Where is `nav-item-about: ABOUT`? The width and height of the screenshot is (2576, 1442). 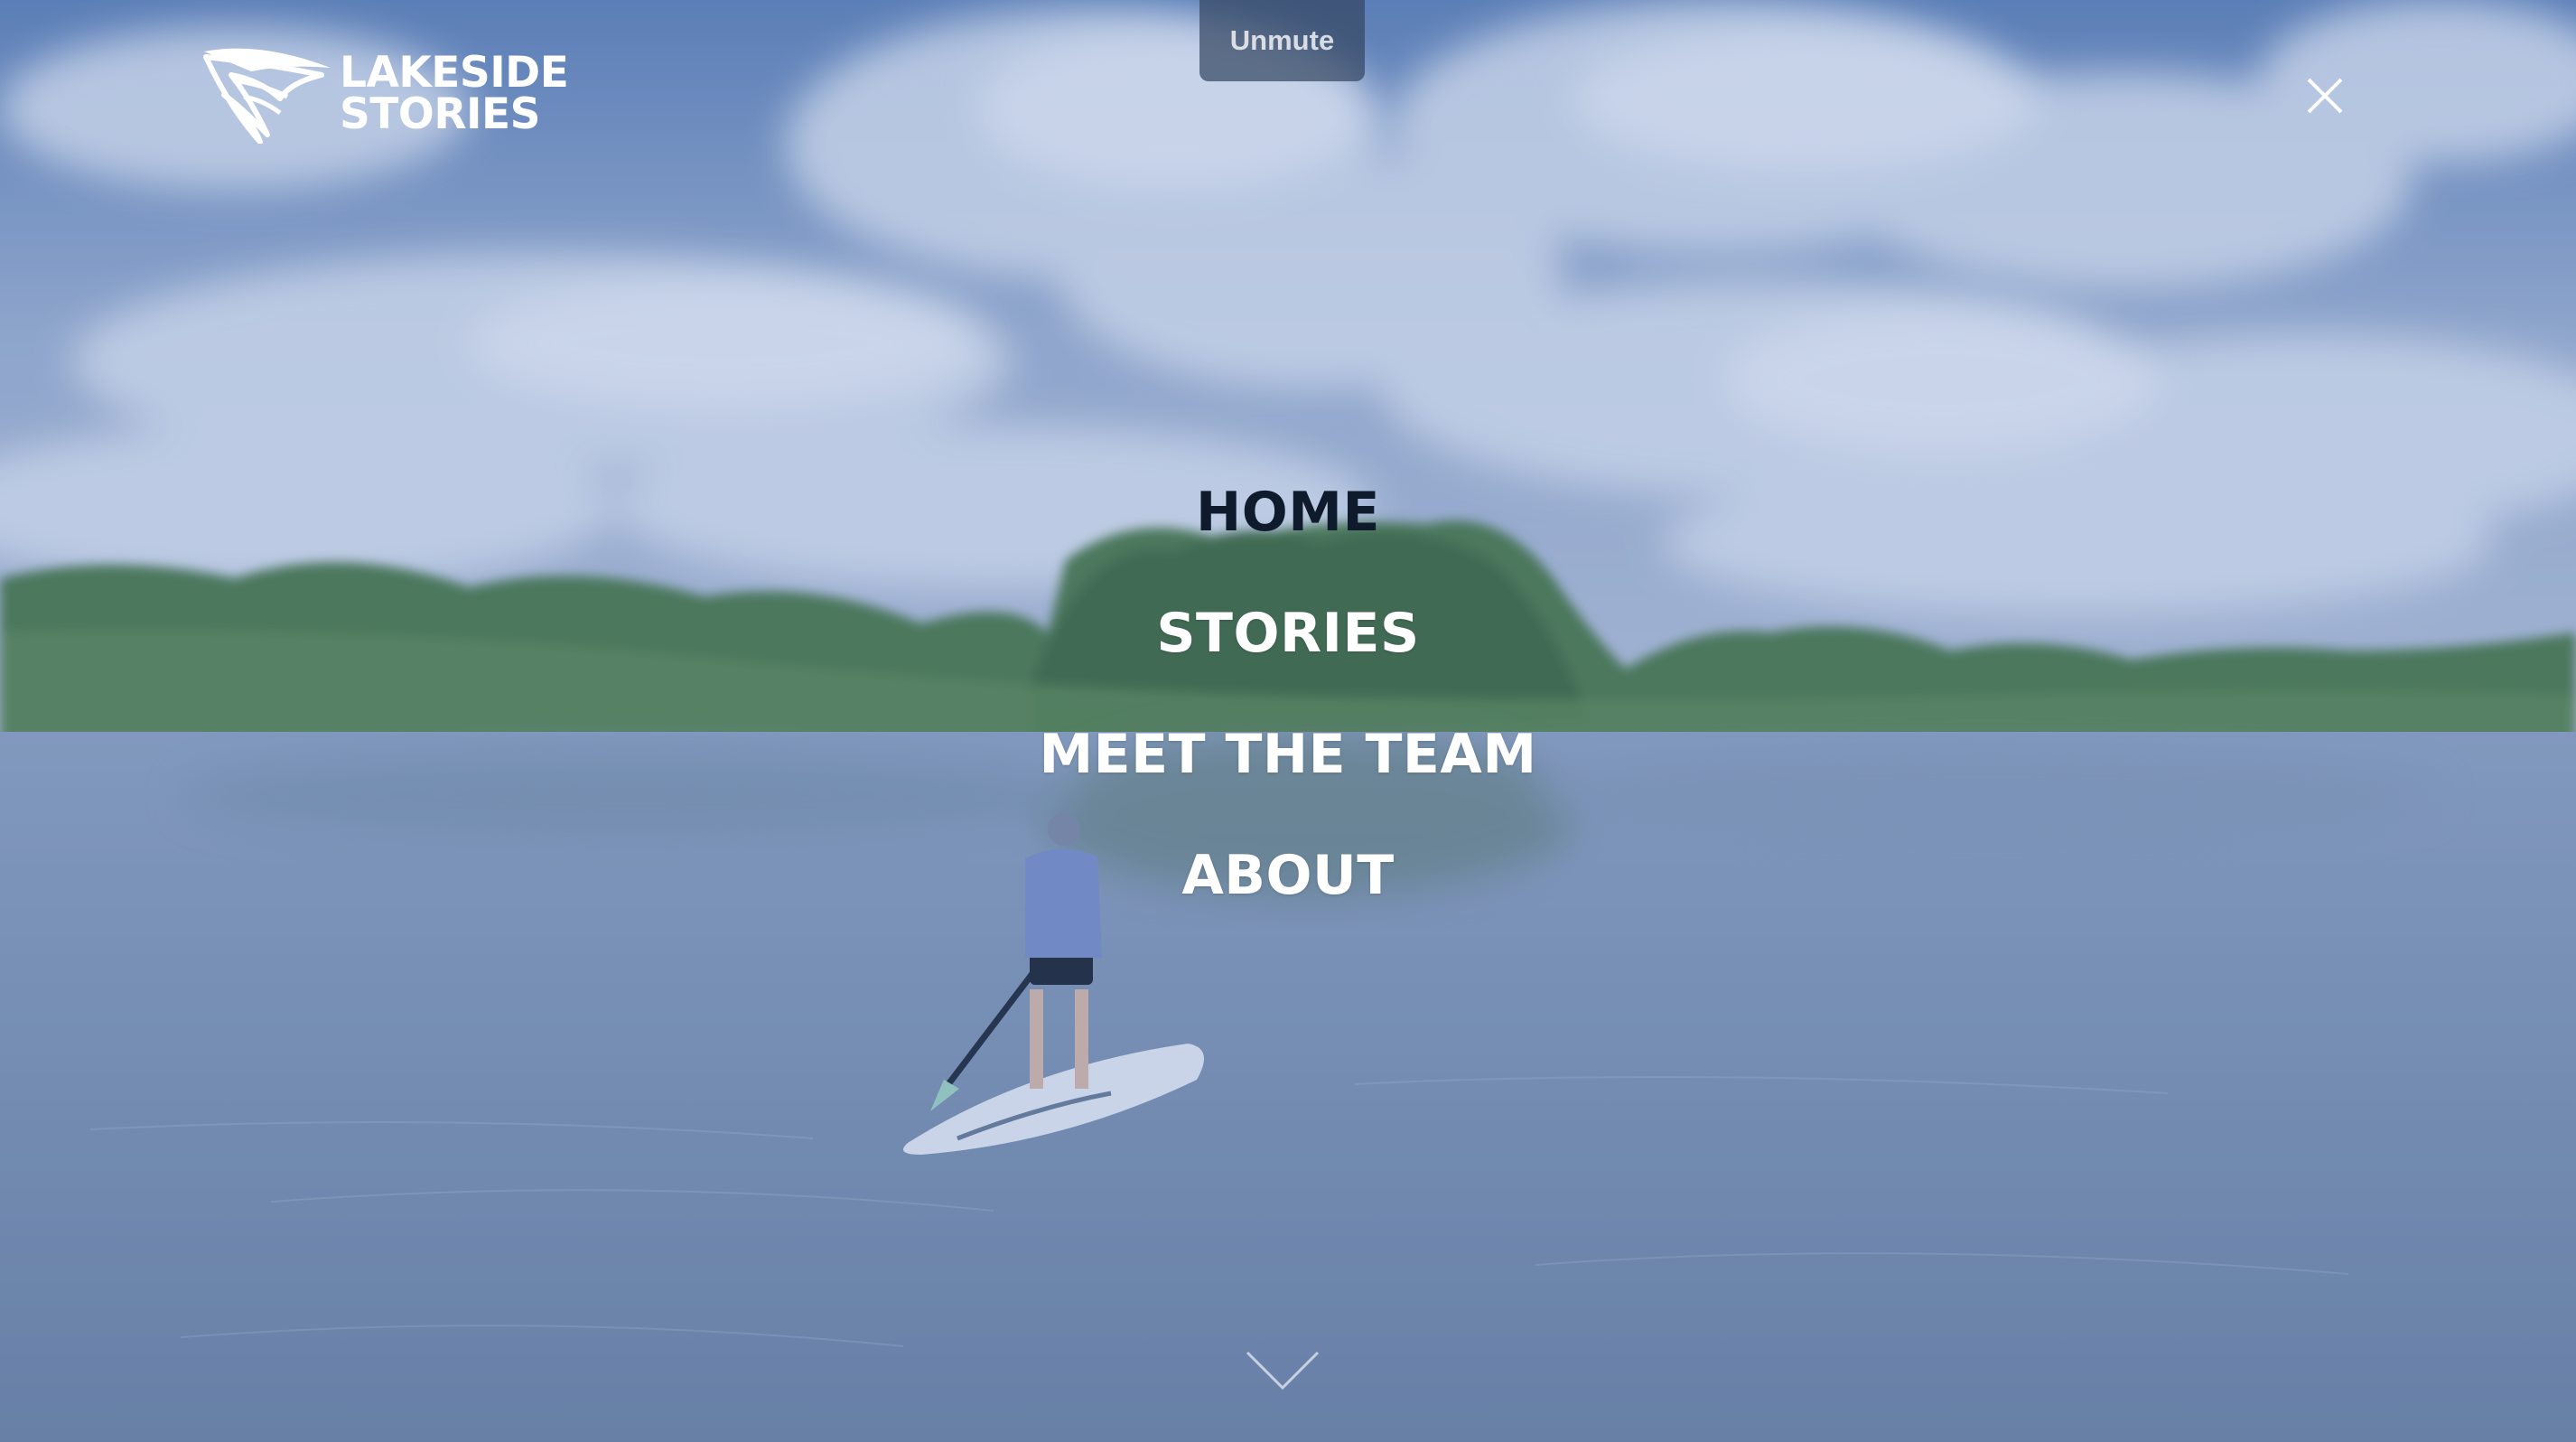
nav-item-about: ABOUT is located at coordinates (1287, 875).